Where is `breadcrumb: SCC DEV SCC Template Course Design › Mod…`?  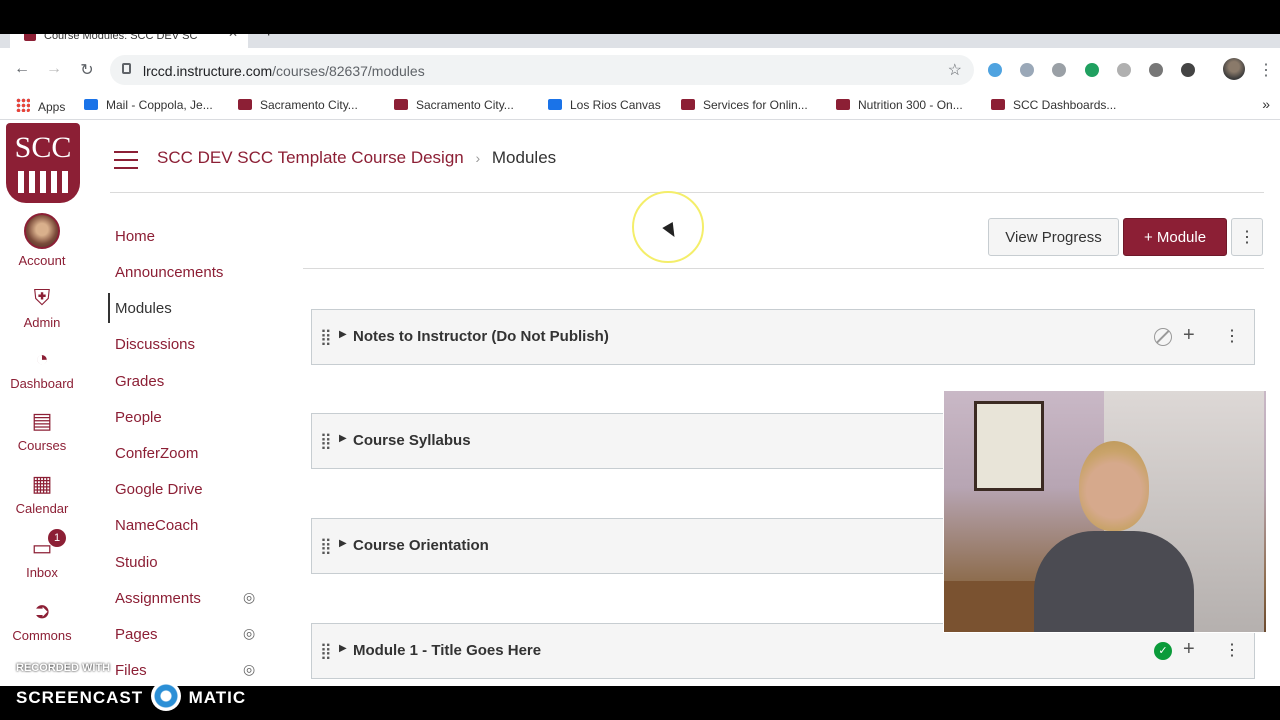
breadcrumb: SCC DEV SCC Template Course Design › Mod… is located at coordinates (356, 158).